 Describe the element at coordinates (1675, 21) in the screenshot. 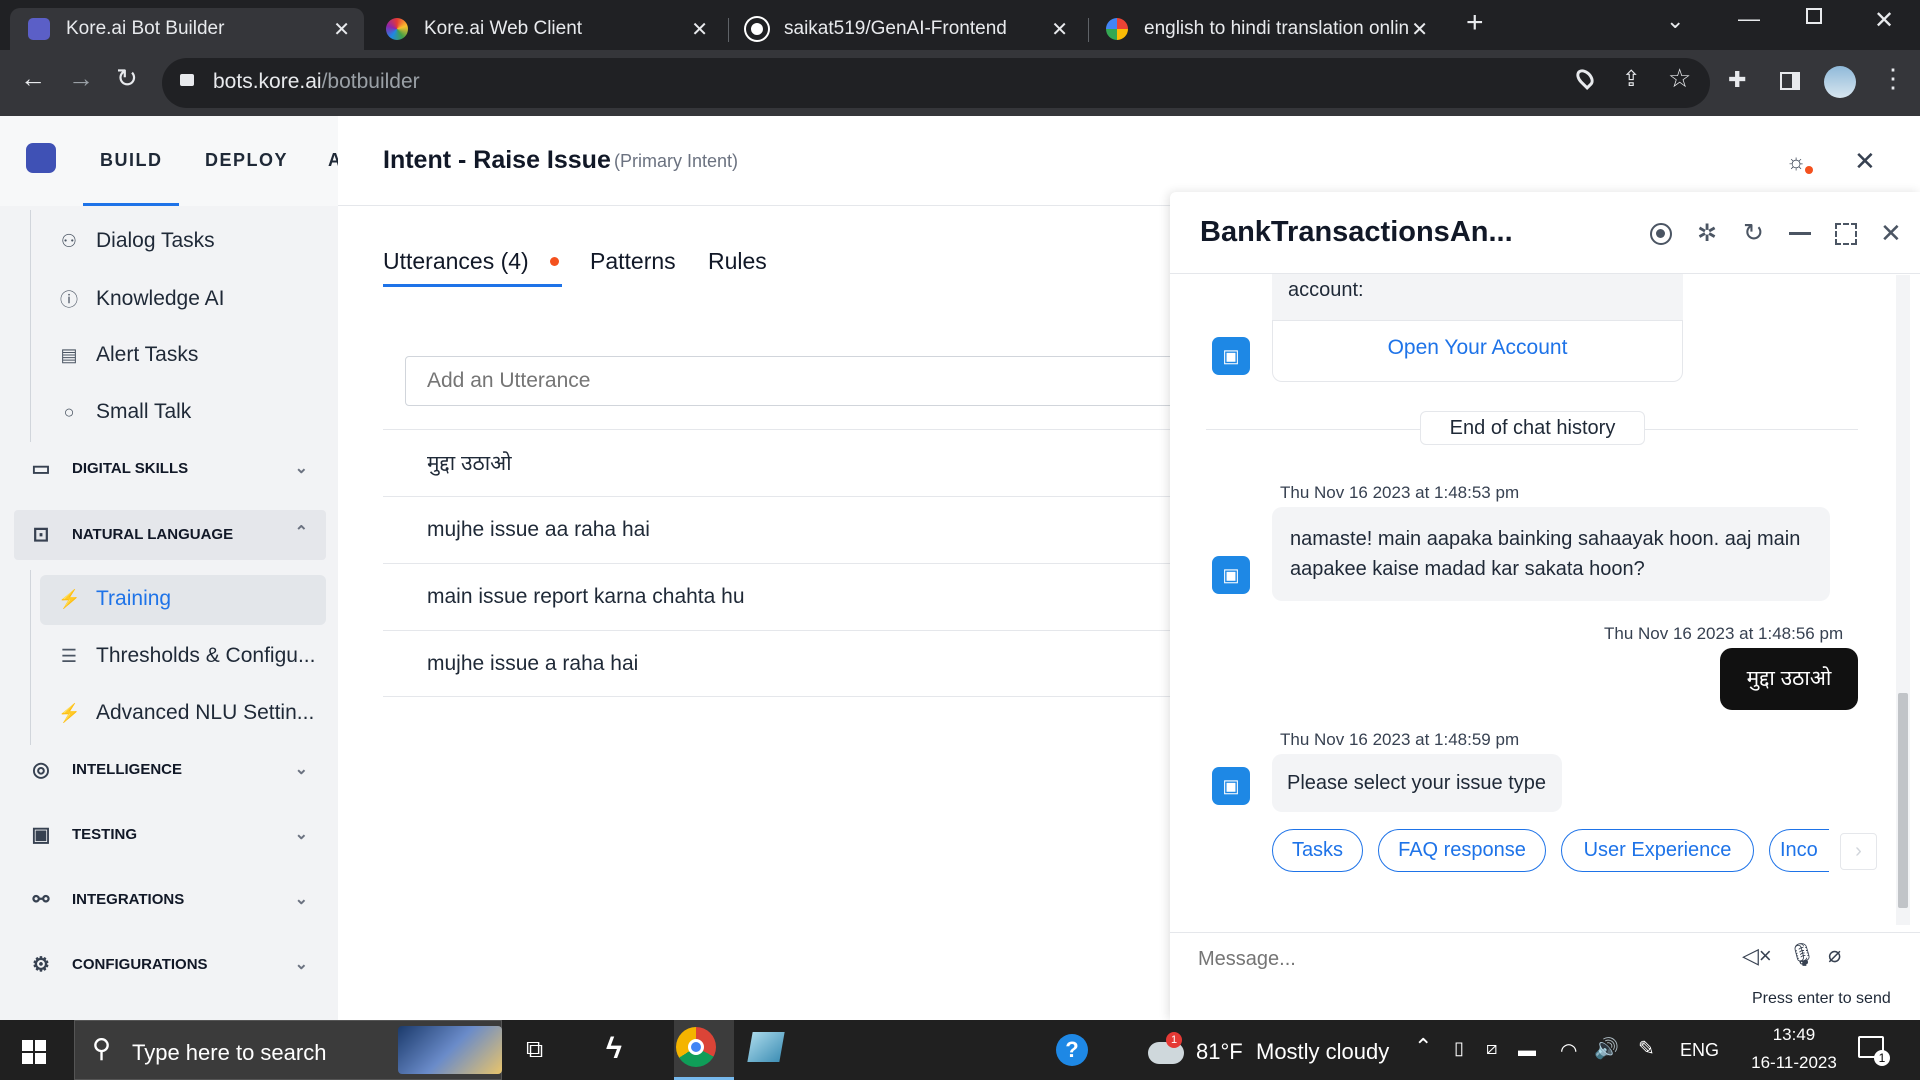

I see `tab-search-chevron-icon: ⌄` at that location.